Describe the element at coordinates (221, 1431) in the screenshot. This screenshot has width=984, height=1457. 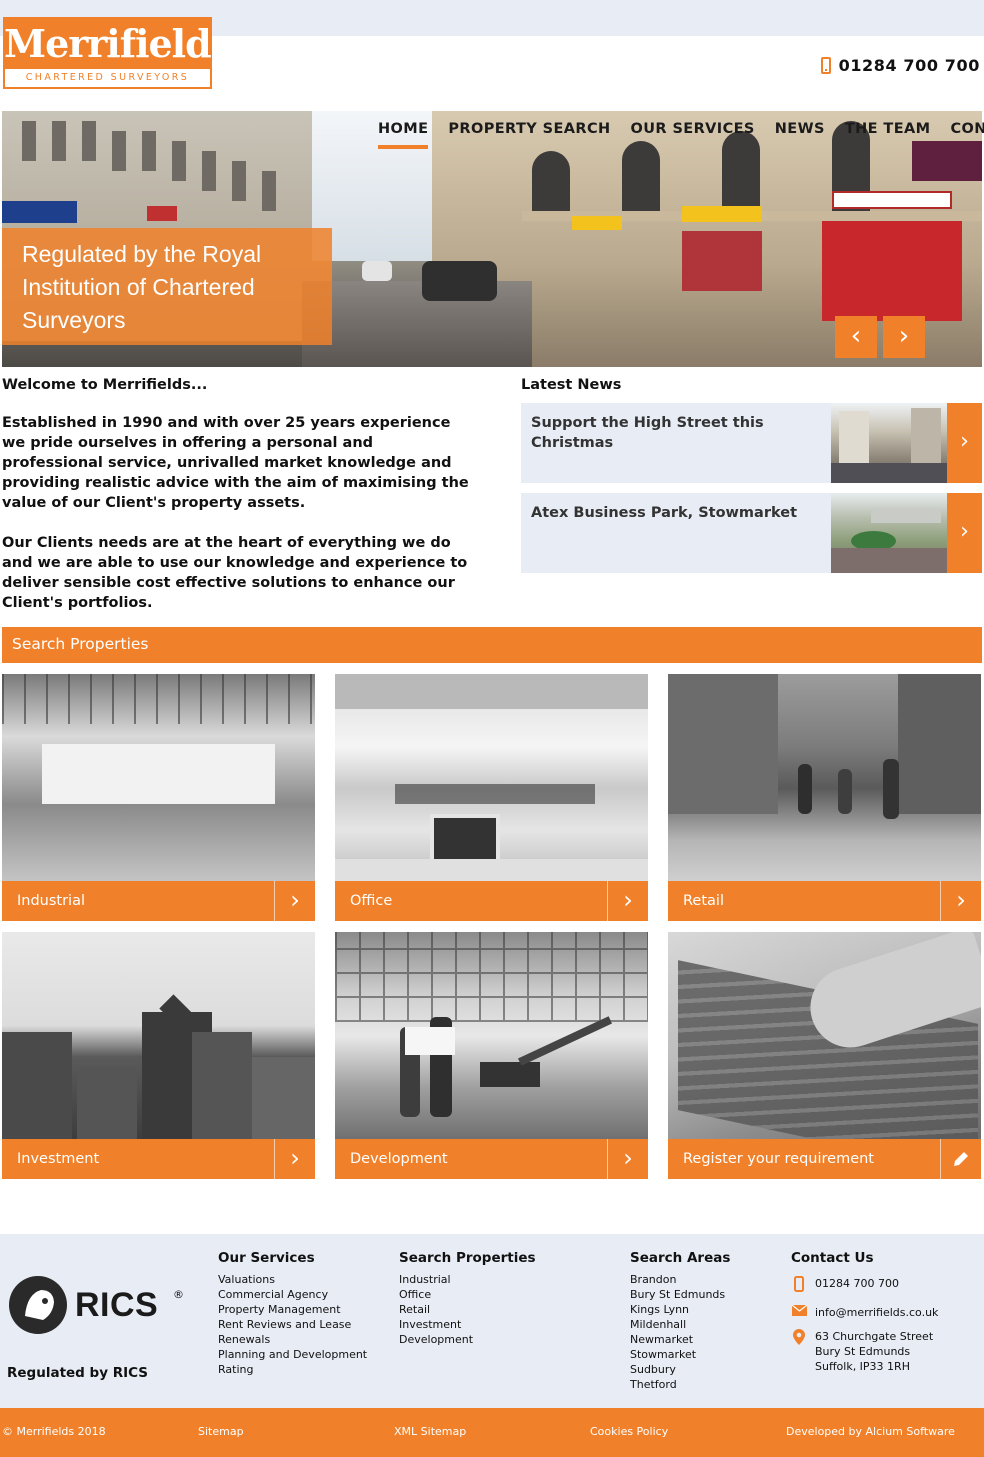
I see `sitemap-link: Sitemap` at that location.